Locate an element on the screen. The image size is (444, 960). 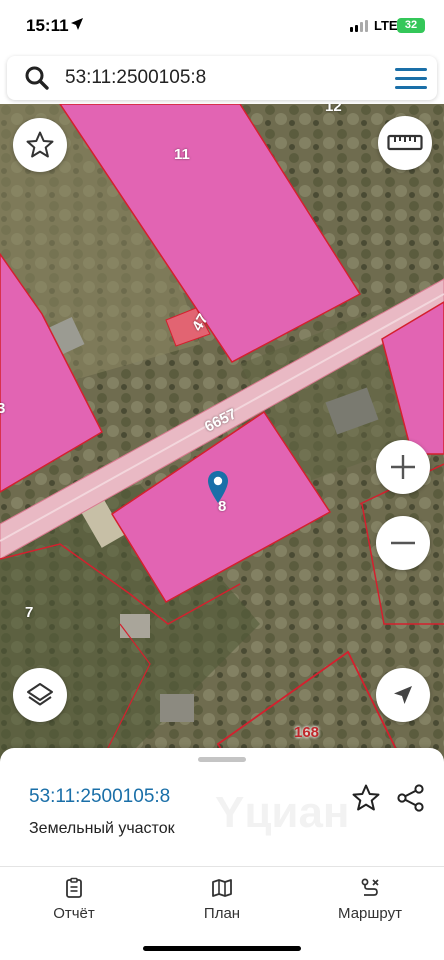
locate-me-button is located at coordinates (403, 695).